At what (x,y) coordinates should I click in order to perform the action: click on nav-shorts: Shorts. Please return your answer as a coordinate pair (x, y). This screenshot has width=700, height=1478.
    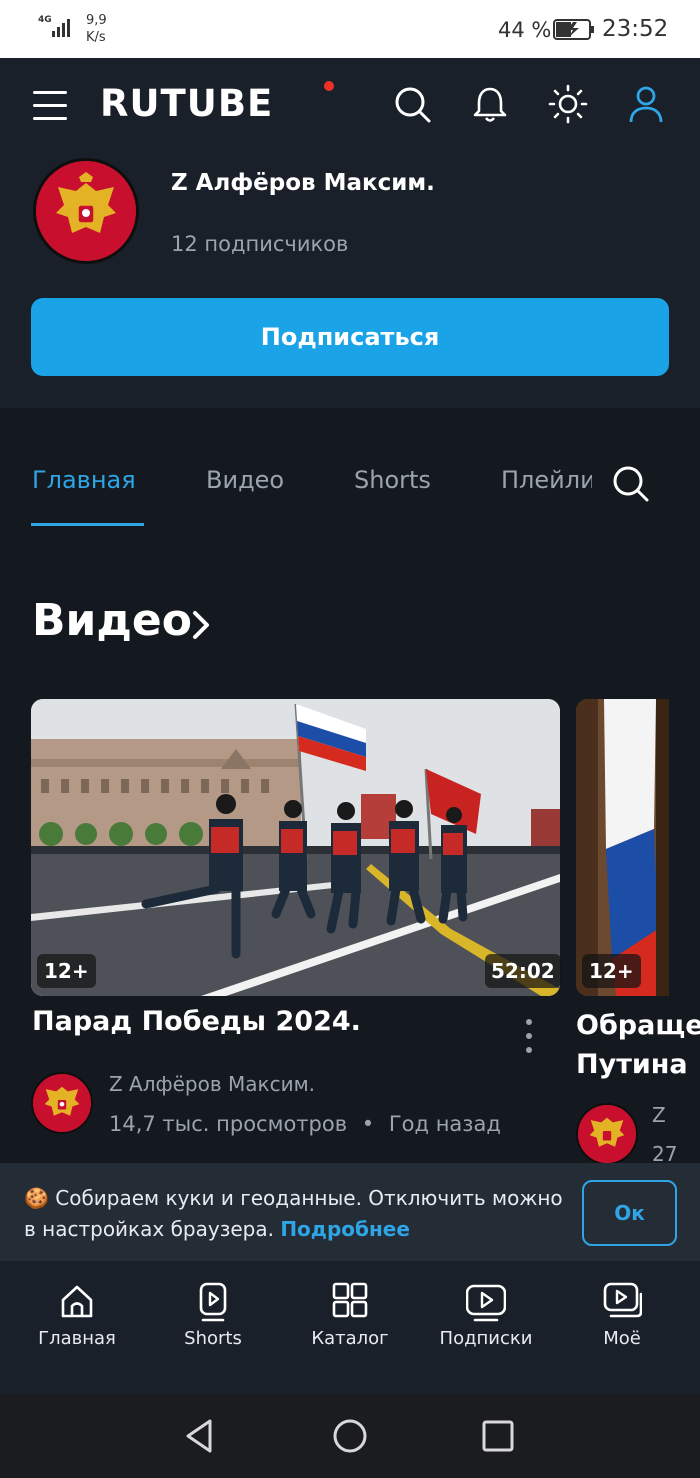
    Looking at the image, I should click on (213, 1320).